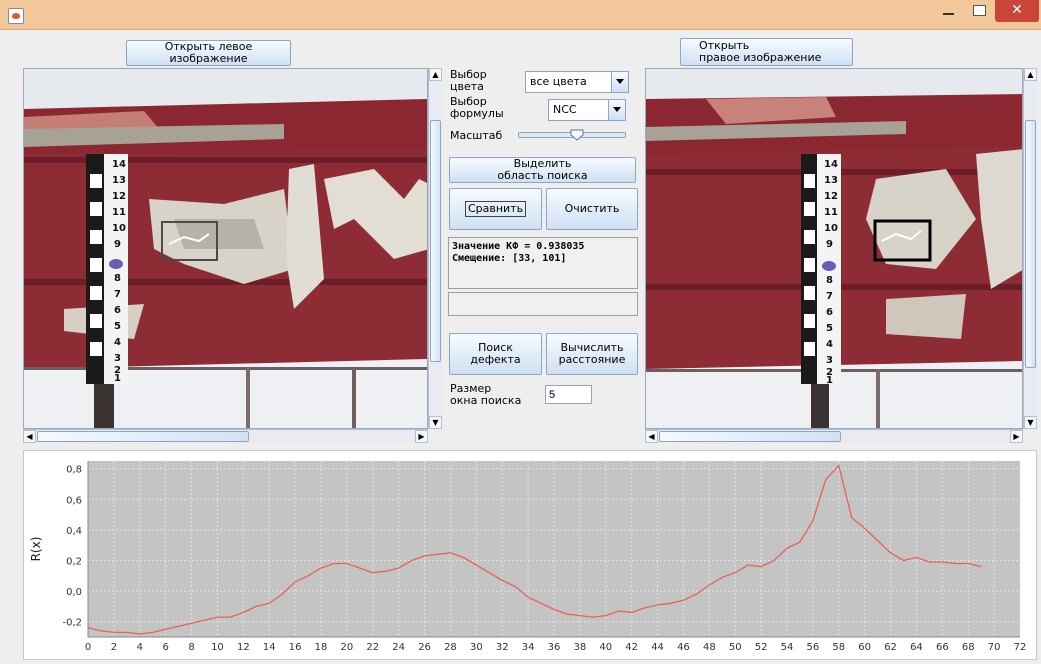  Describe the element at coordinates (477, 107) in the screenshot. I see `formula-select-label: Выбор формулы` at that location.